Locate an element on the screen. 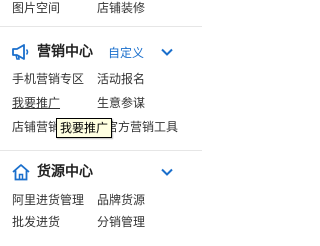 The image size is (320, 246). house-icon is located at coordinates (21, 172).